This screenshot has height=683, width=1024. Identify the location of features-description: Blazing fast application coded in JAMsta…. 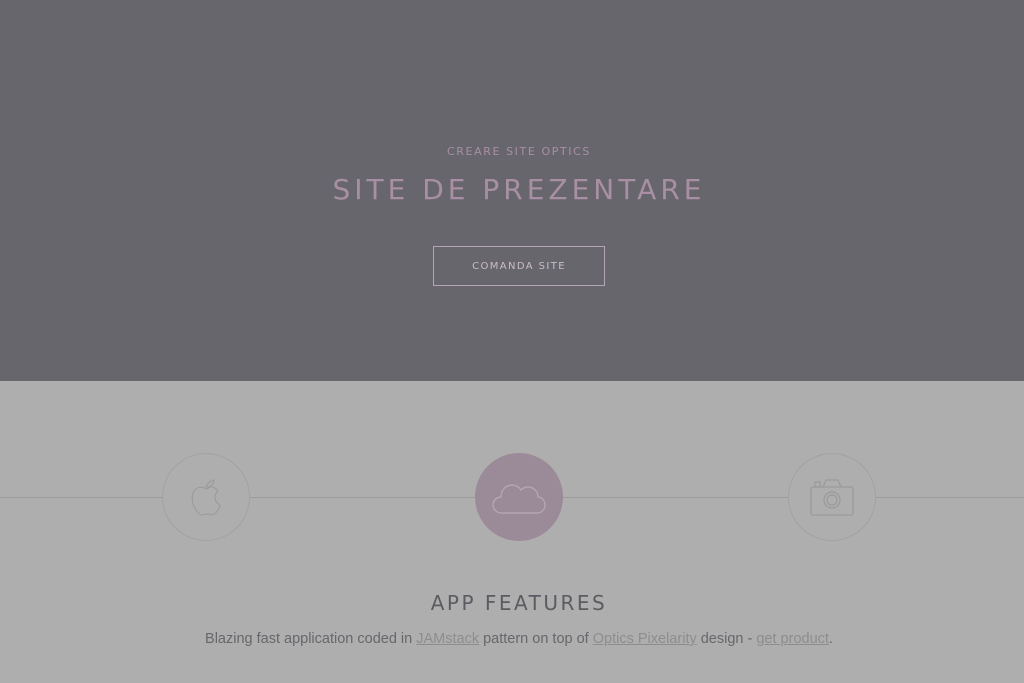
(512, 639).